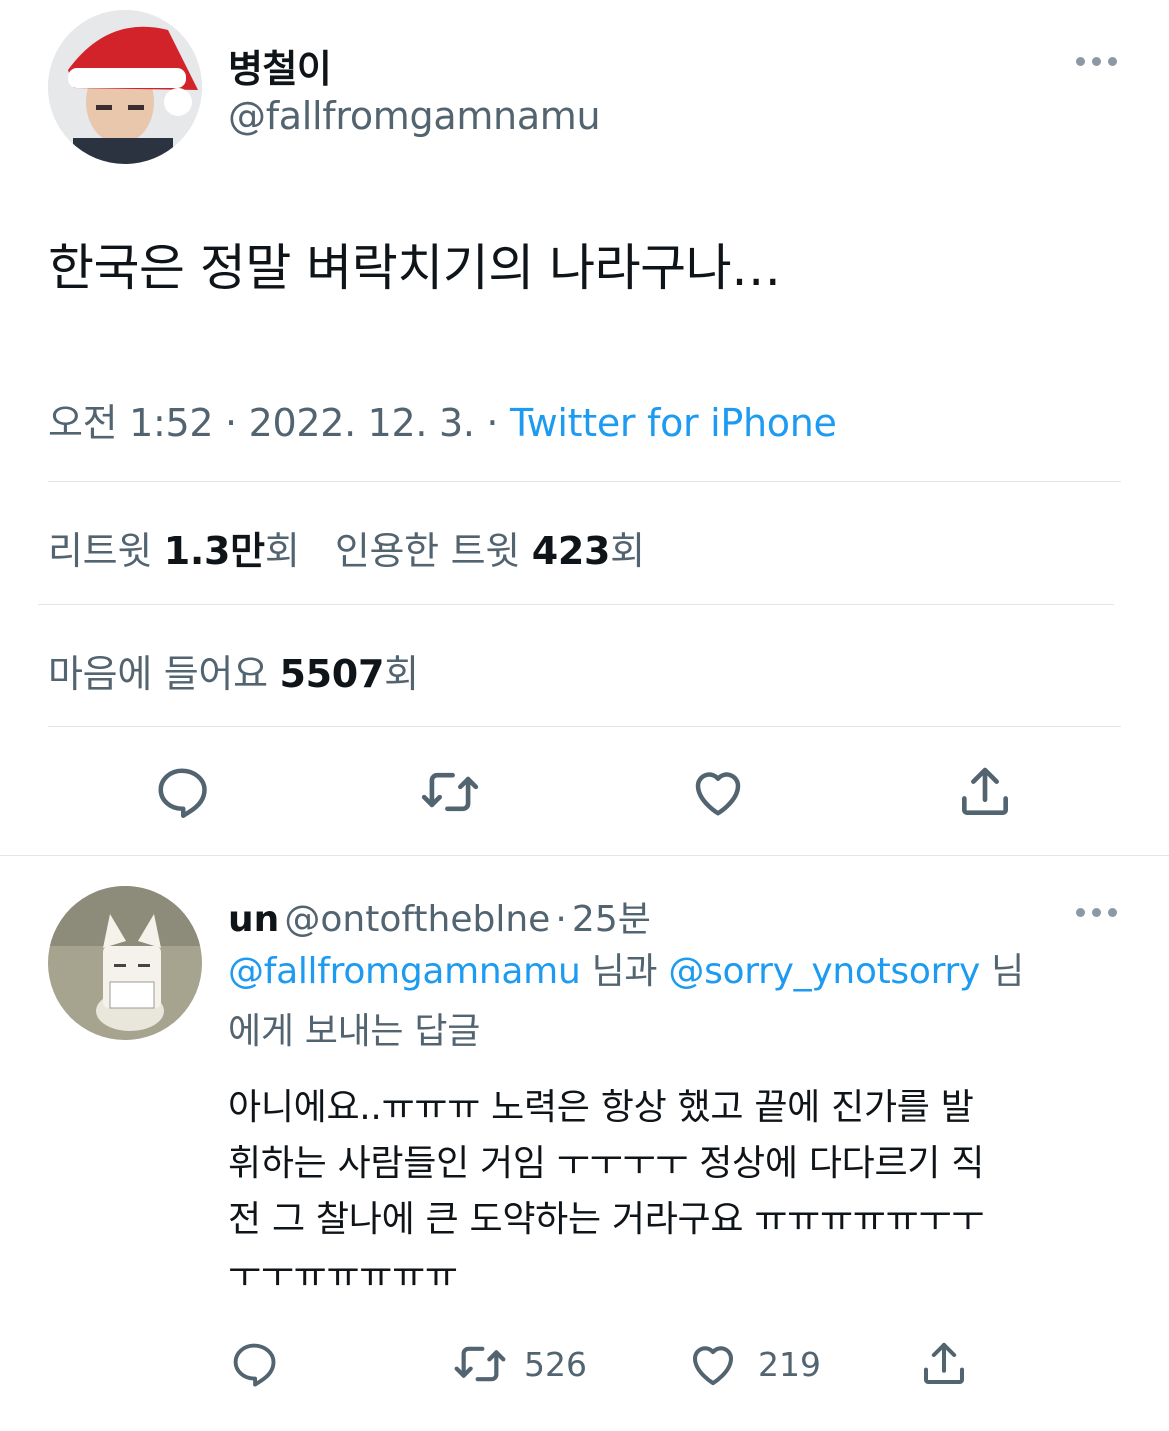 The width and height of the screenshot is (1169, 1431). What do you see at coordinates (673, 423) in the screenshot?
I see `tweet-source-link: Twitter for iPhone` at bounding box center [673, 423].